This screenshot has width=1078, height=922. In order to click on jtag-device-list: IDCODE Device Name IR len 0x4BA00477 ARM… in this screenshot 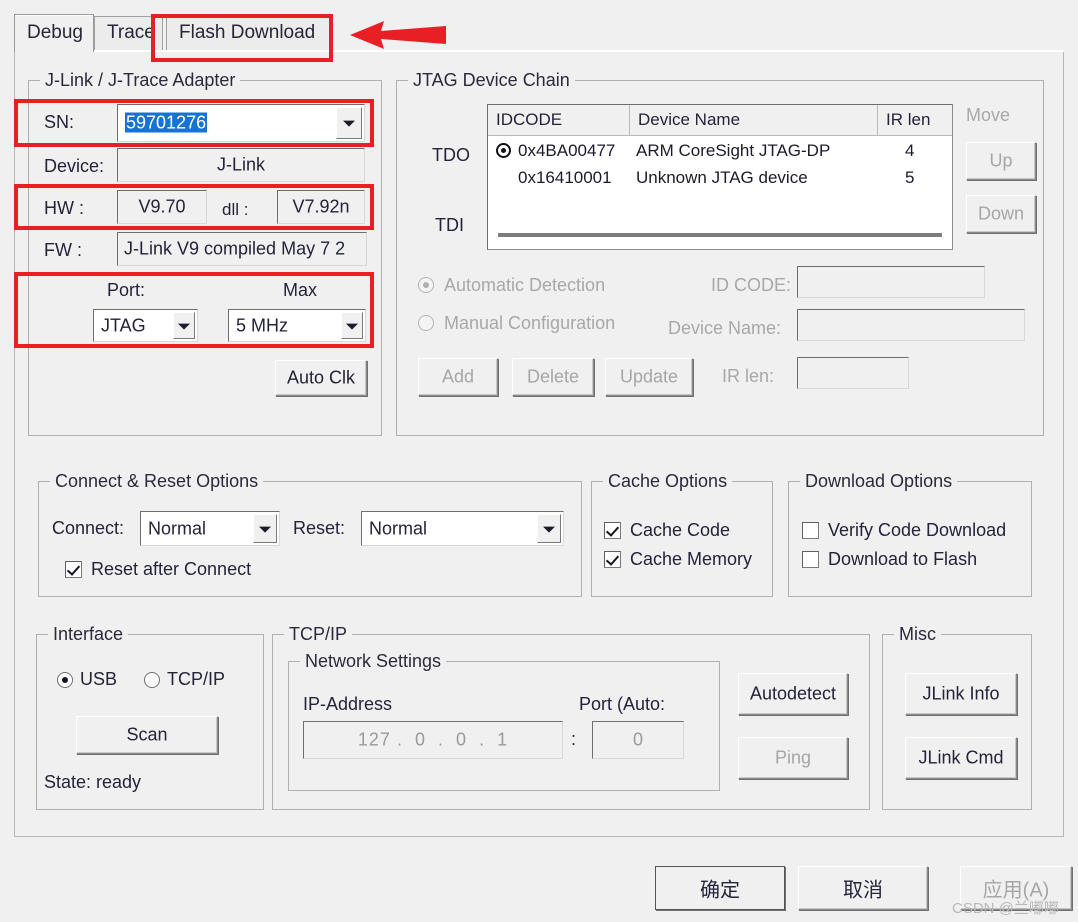, I will do `click(720, 177)`.